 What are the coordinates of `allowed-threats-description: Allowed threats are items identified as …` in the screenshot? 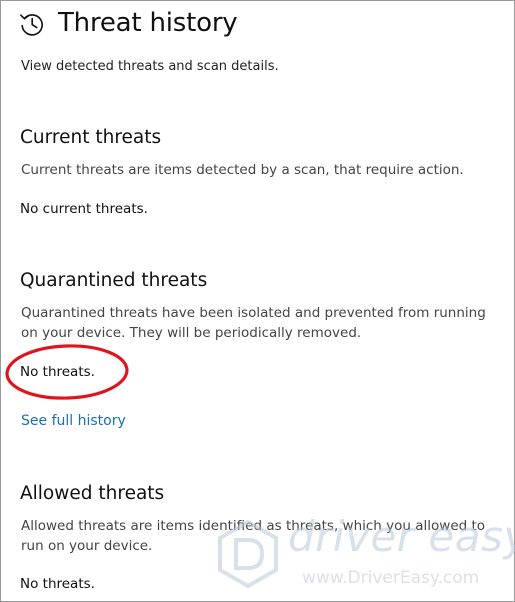 It's located at (253, 536).